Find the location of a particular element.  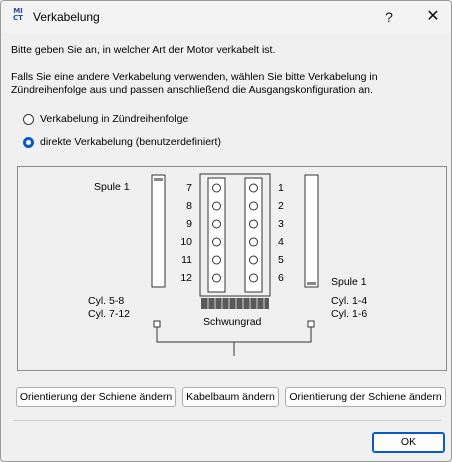

radio-firing-order: Verkabelung in Zündreihenfolge is located at coordinates (105, 119).